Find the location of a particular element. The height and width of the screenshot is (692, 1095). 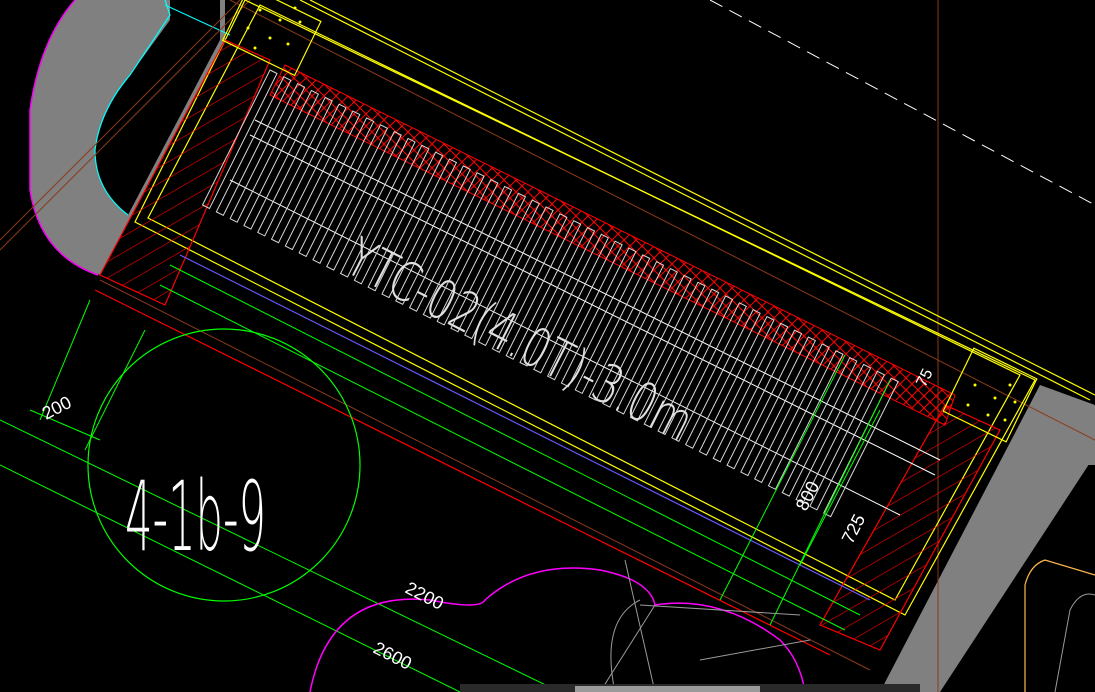

dim-2200-label: 2200 is located at coordinates (424, 596).